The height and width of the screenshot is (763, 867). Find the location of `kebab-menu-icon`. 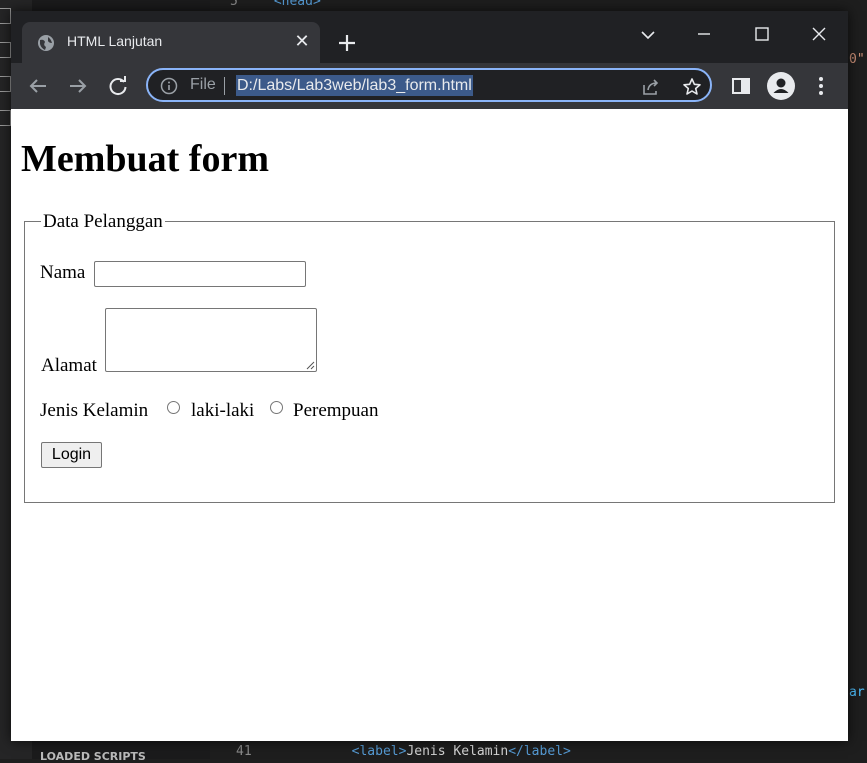

kebab-menu-icon is located at coordinates (821, 86).